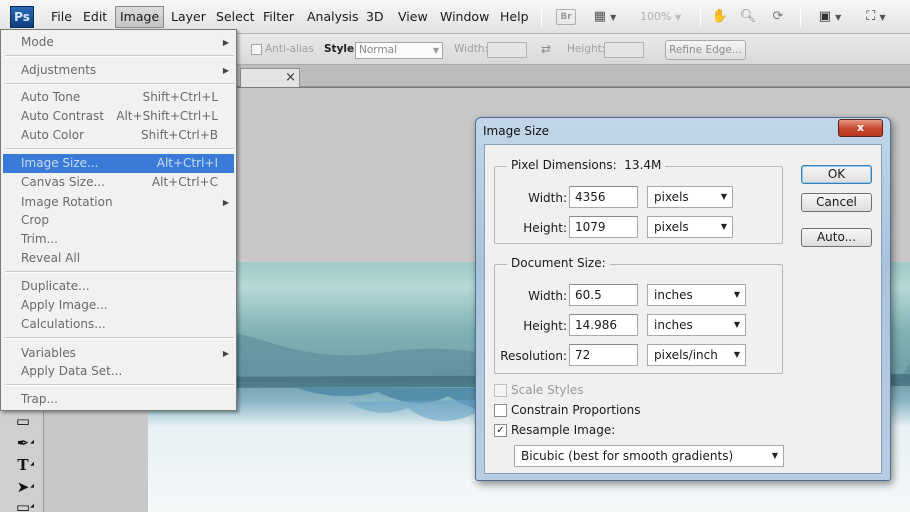 Image resolution: width=910 pixels, height=512 pixels. What do you see at coordinates (586, 165) in the screenshot?
I see `pixel-dimensions-title: Pixel Dimensions: 13.4M` at bounding box center [586, 165].